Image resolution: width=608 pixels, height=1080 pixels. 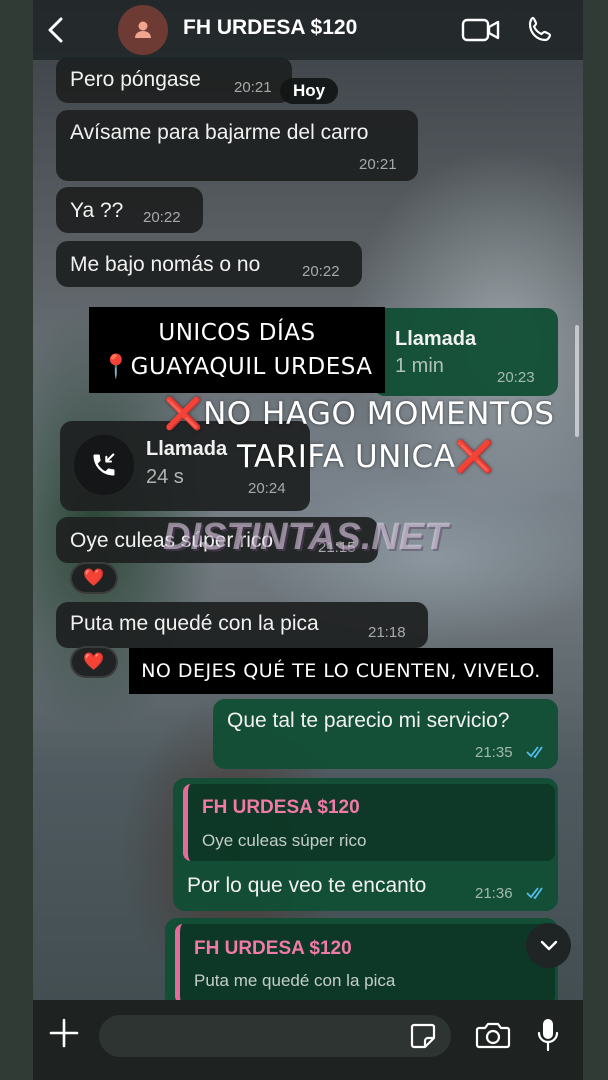 I want to click on message-text: Por lo que veo te encanto, so click(x=307, y=885).